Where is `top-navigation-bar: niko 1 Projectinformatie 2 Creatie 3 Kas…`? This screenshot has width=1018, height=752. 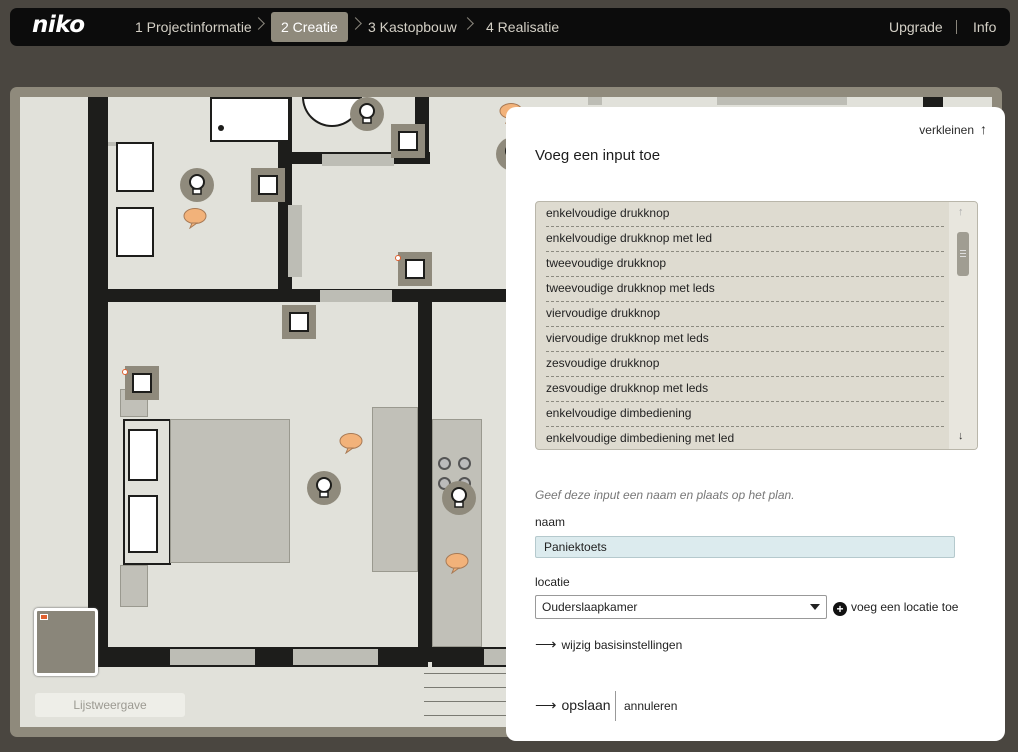 top-navigation-bar: niko 1 Projectinformatie 2 Creatie 3 Kas… is located at coordinates (510, 27).